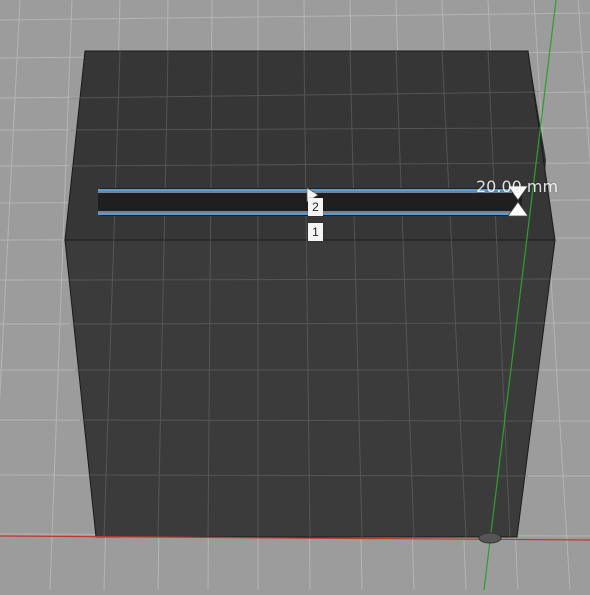 Image resolution: width=590 pixels, height=595 pixels. I want to click on origin-point-icon, so click(490, 538).